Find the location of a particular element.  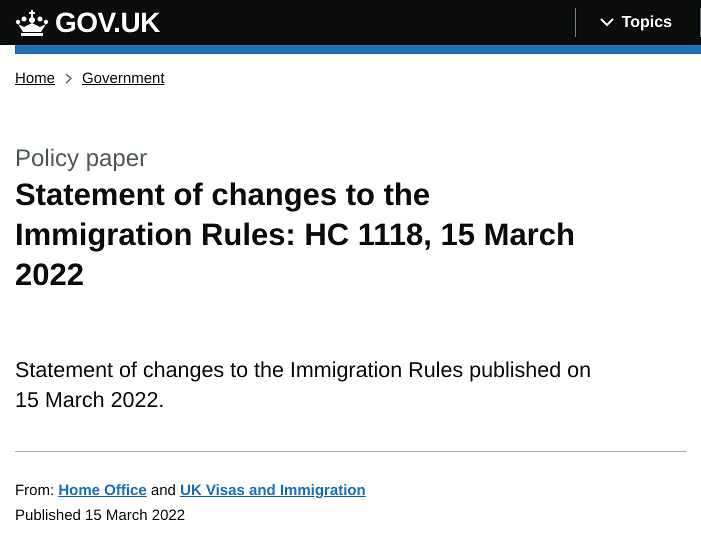

document-type: Policy paper is located at coordinates (81, 159).